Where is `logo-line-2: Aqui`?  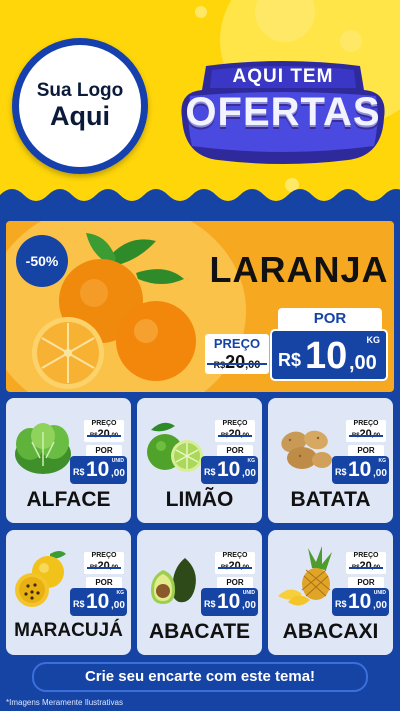
logo-line-2: Aqui is located at coordinates (80, 115).